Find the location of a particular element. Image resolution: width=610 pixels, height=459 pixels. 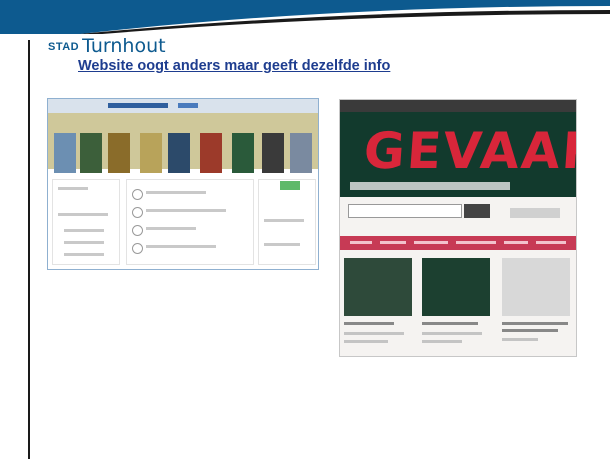

new-site-nav is located at coordinates (458, 243).